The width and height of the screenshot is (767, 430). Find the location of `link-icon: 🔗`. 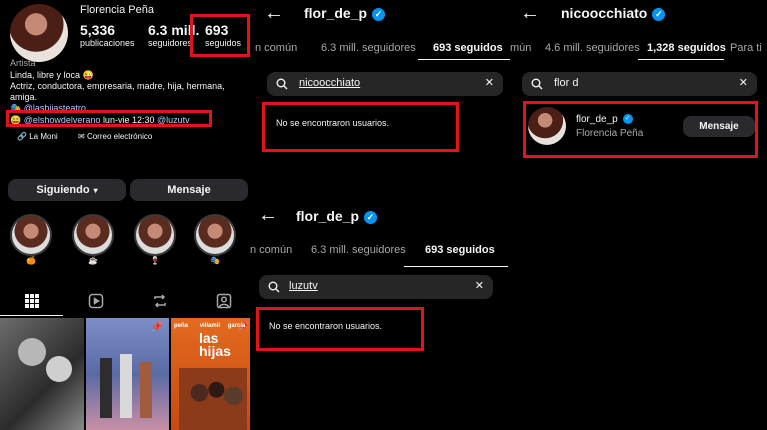

link-icon: 🔗 is located at coordinates (22, 136).